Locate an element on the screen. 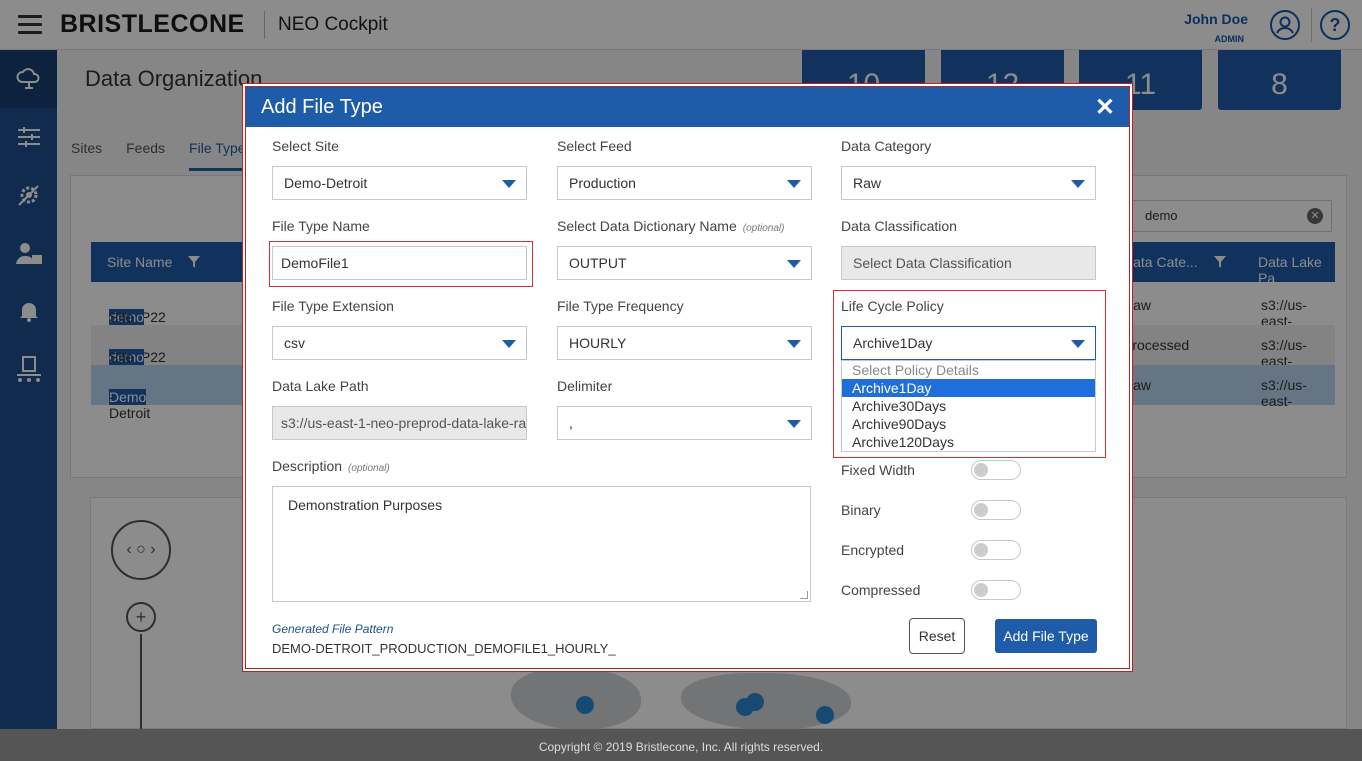 The height and width of the screenshot is (761, 1362). compressed-label: Compressed is located at coordinates (881, 590).